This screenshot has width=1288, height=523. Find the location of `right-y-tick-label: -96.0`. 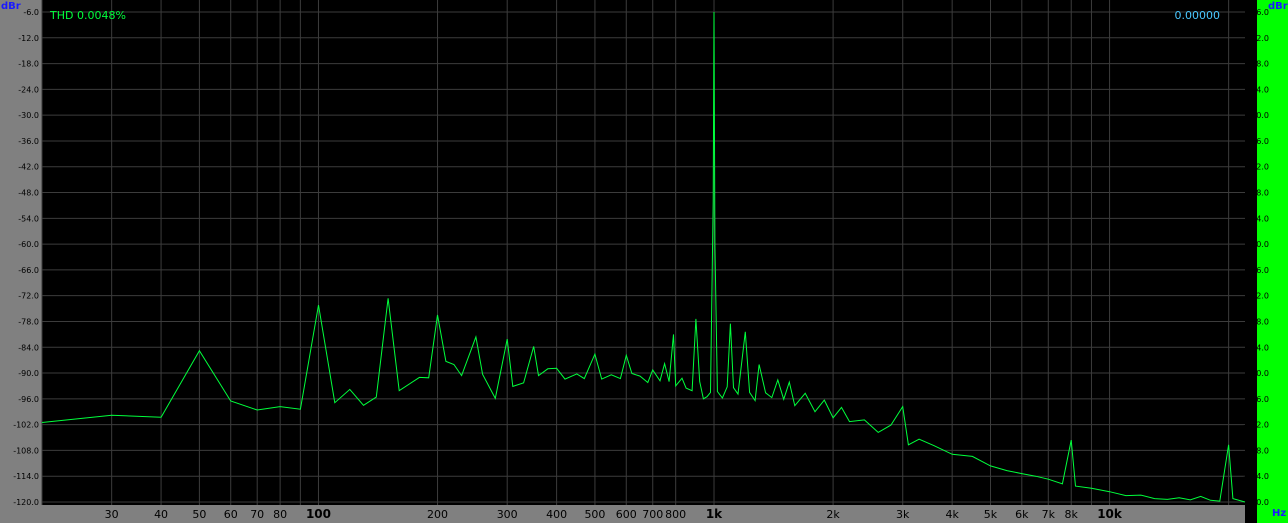

right-y-tick-label: -96.0 is located at coordinates (1258, 399).